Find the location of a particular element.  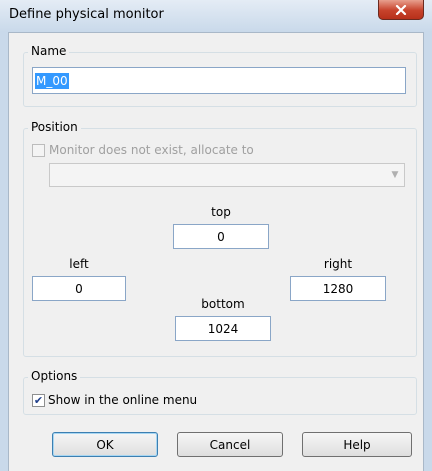

title-bar: Define physical monitor is located at coordinates (216, 16).